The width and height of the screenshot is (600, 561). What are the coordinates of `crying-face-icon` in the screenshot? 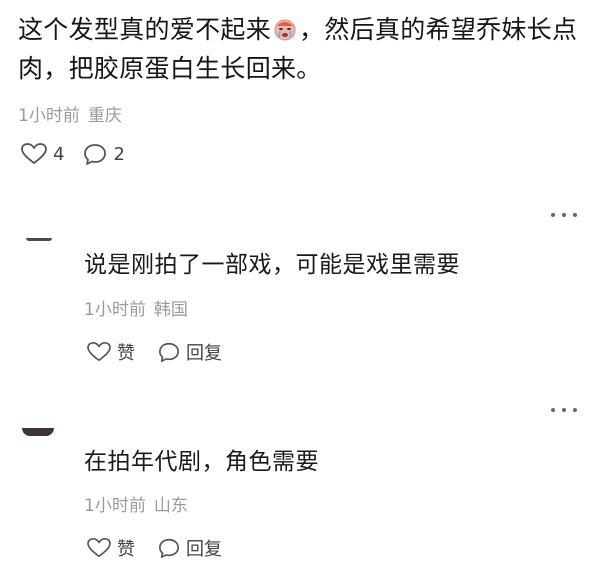 It's located at (285, 30).